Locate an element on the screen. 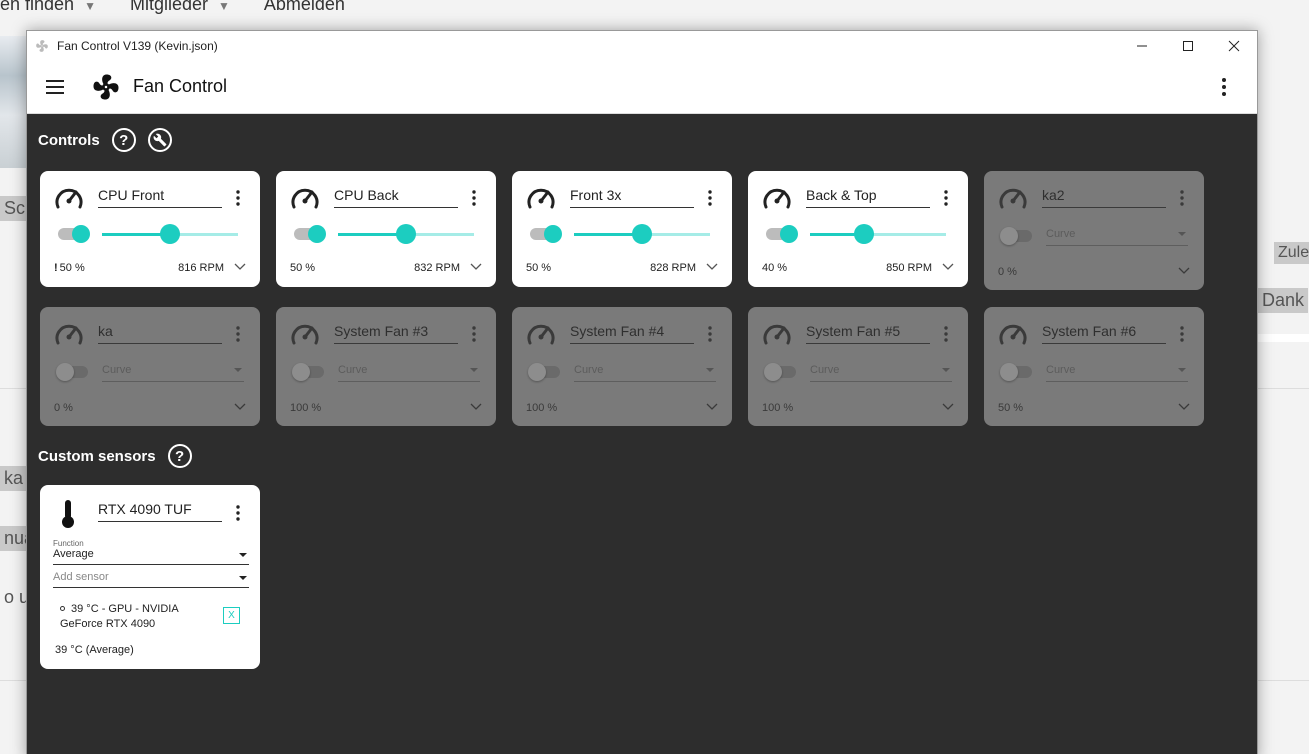 Image resolution: width=1309 pixels, height=754 pixels. fan-name-field: CPU Back is located at coordinates (396, 197).